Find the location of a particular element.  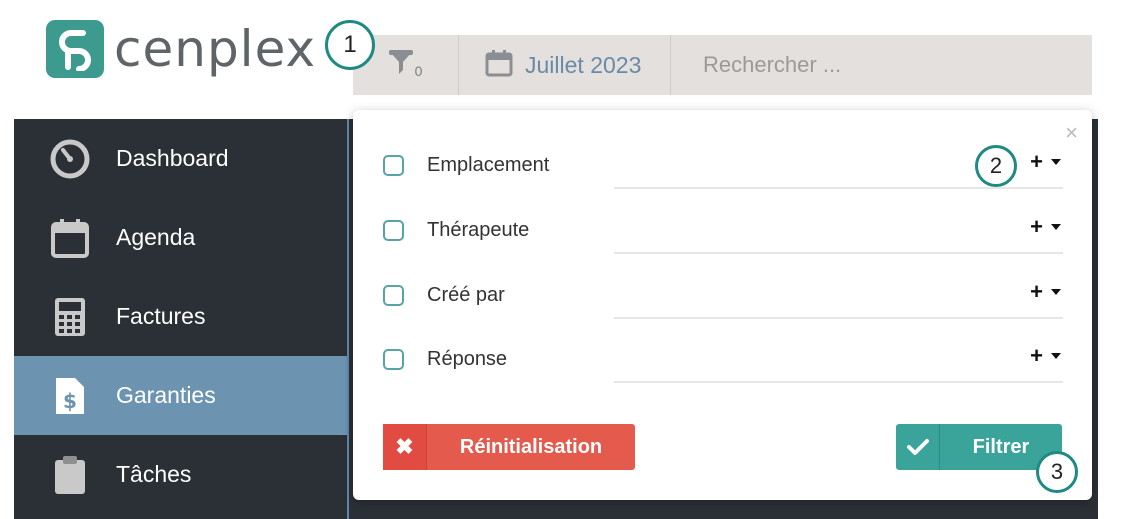

search-box is located at coordinates (881, 65).